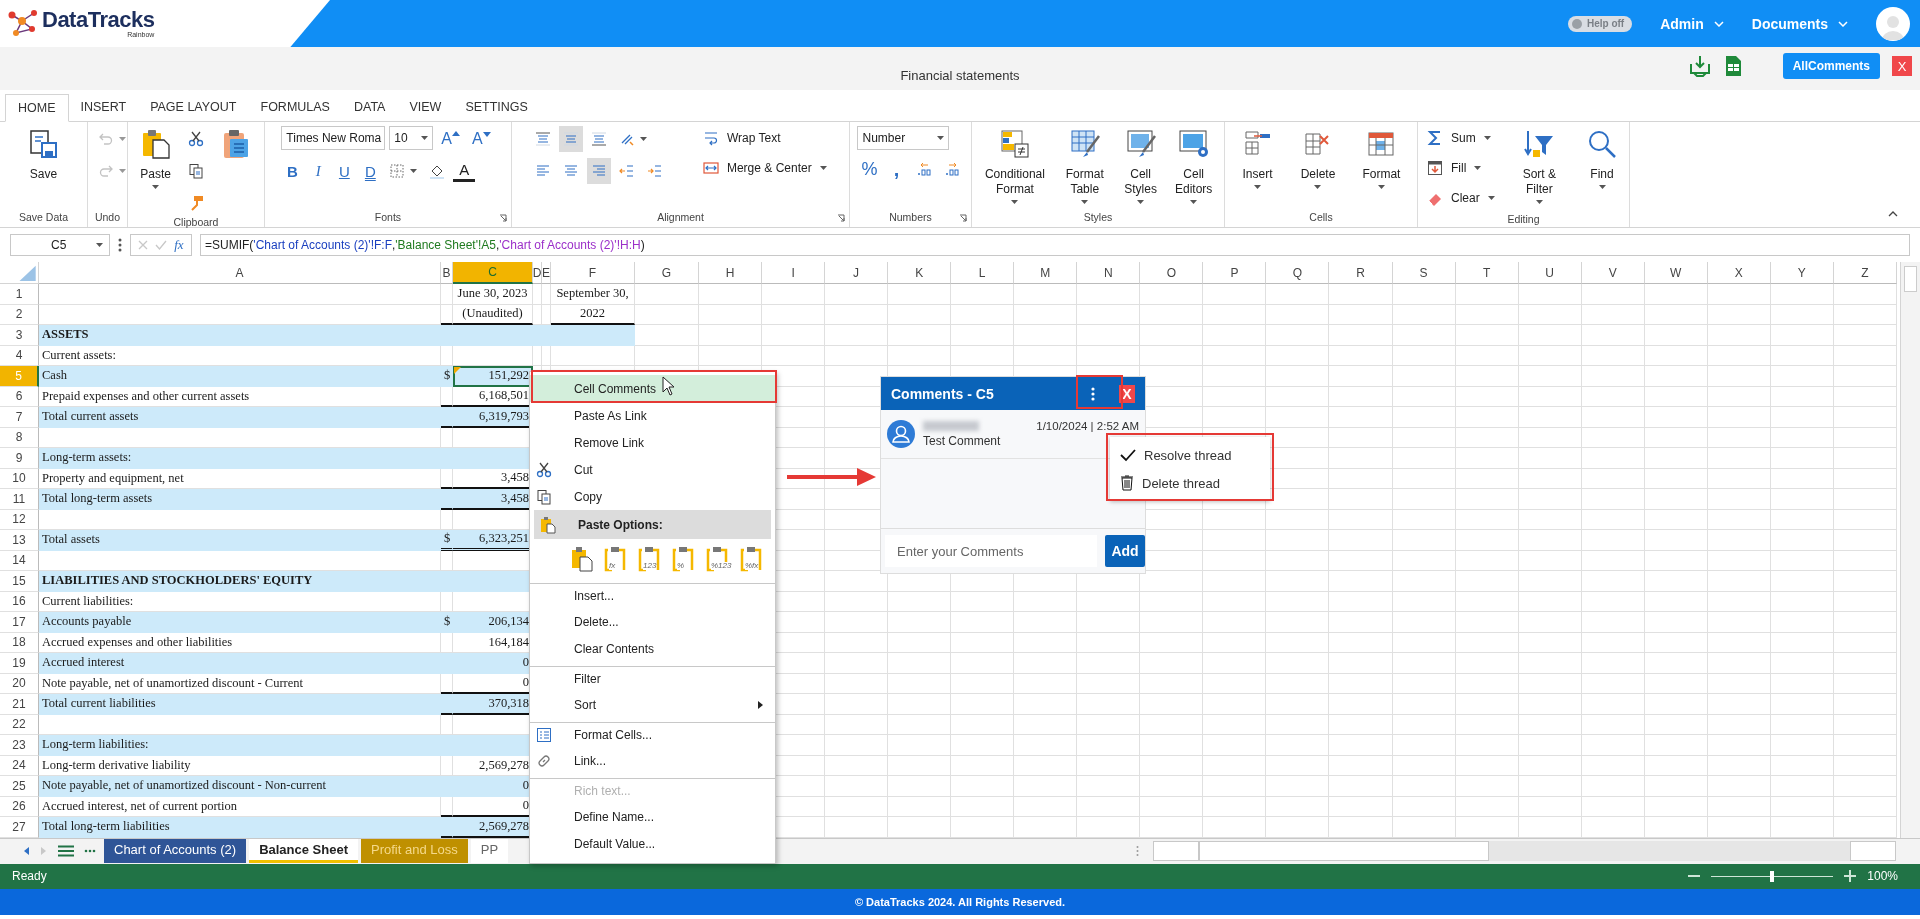  I want to click on column-header: L, so click(983, 273).